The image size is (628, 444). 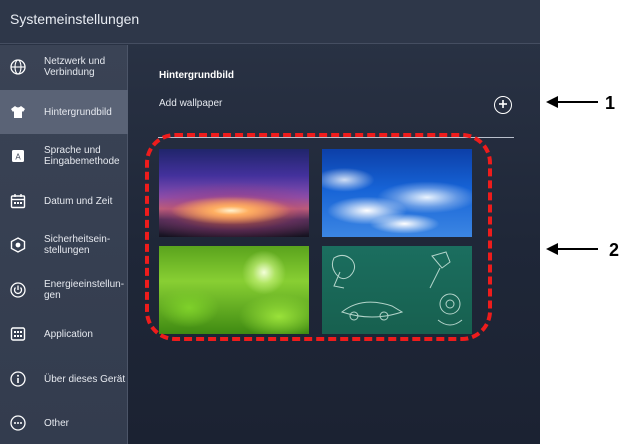 I want to click on window-title: Systemeinstellungen, so click(x=75, y=19).